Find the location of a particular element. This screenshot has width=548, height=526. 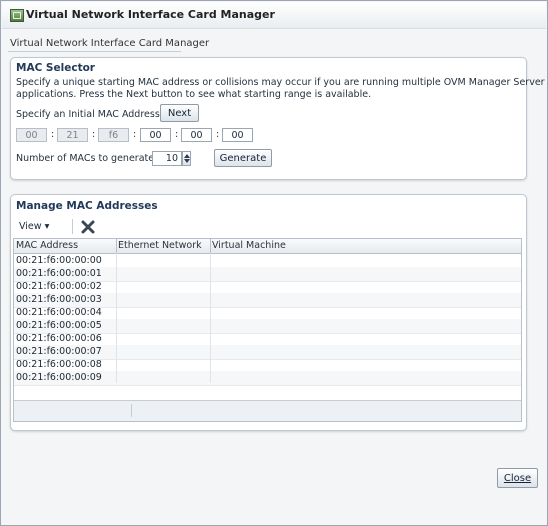

mac-selector-title: MAC Selector is located at coordinates (55, 68).